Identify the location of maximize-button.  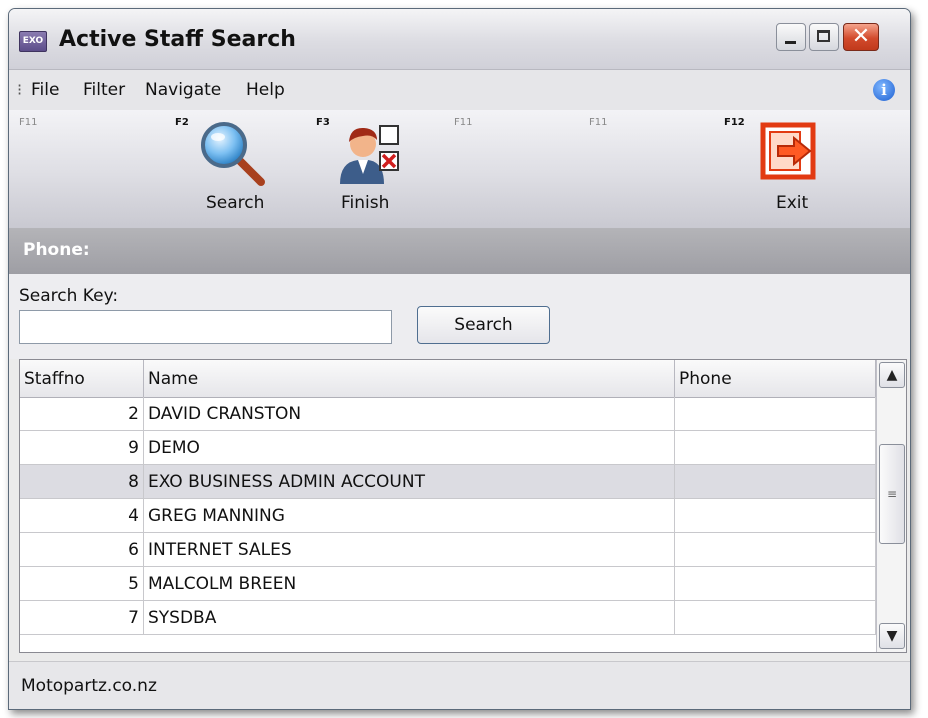
(824, 37).